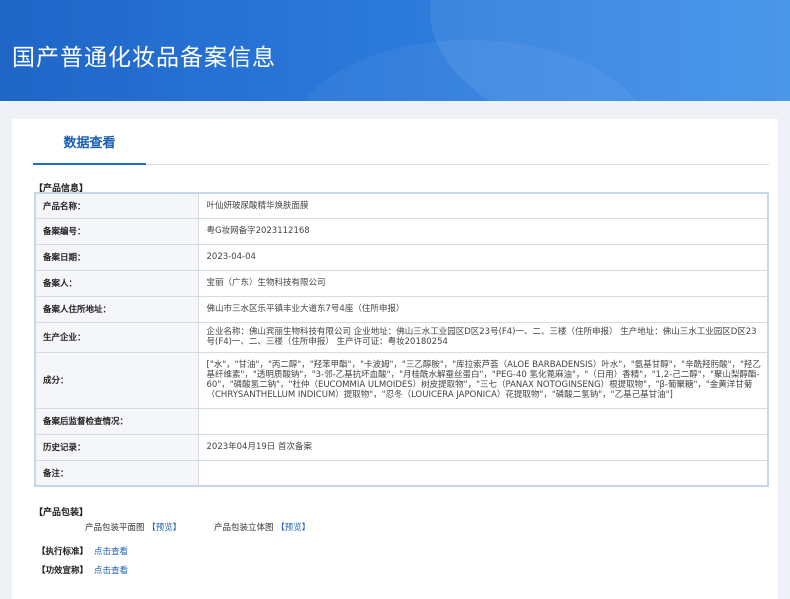 The height and width of the screenshot is (599, 790). What do you see at coordinates (483, 205) in the screenshot?
I see `row-value-product-name: 叶仙妍玻尿酸精华焕肤面膜` at bounding box center [483, 205].